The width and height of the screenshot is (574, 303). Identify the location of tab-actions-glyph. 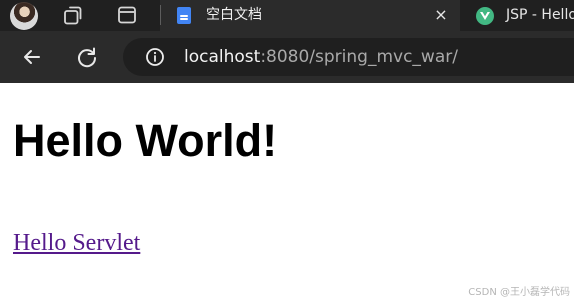
(127, 15).